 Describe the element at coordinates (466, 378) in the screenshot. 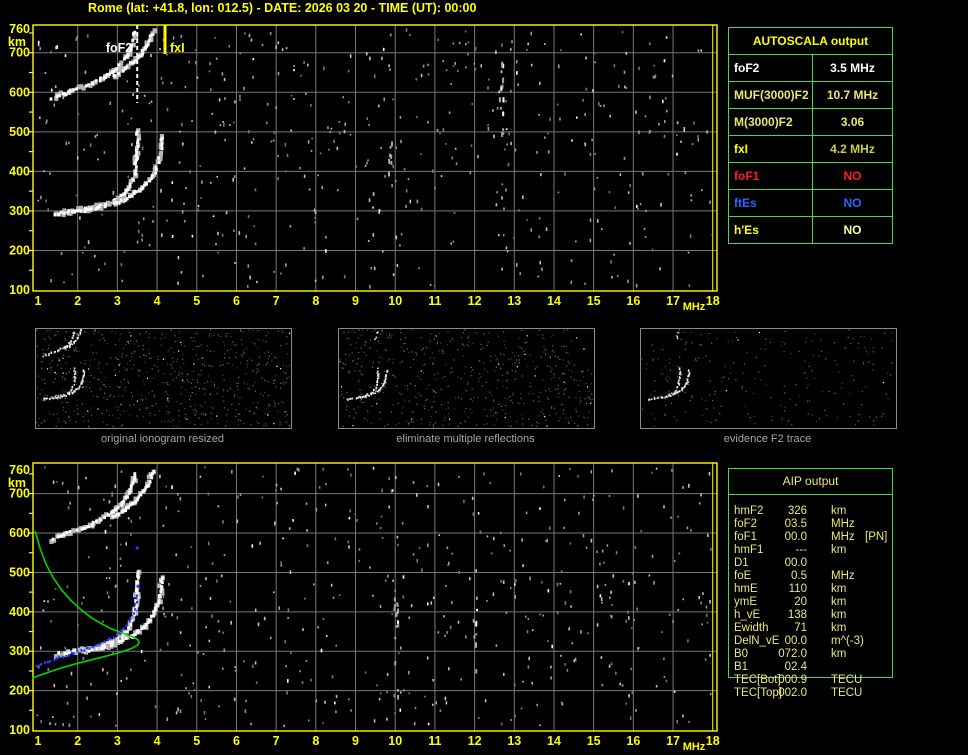

I see `panel-eliminate-reflections-box` at that location.